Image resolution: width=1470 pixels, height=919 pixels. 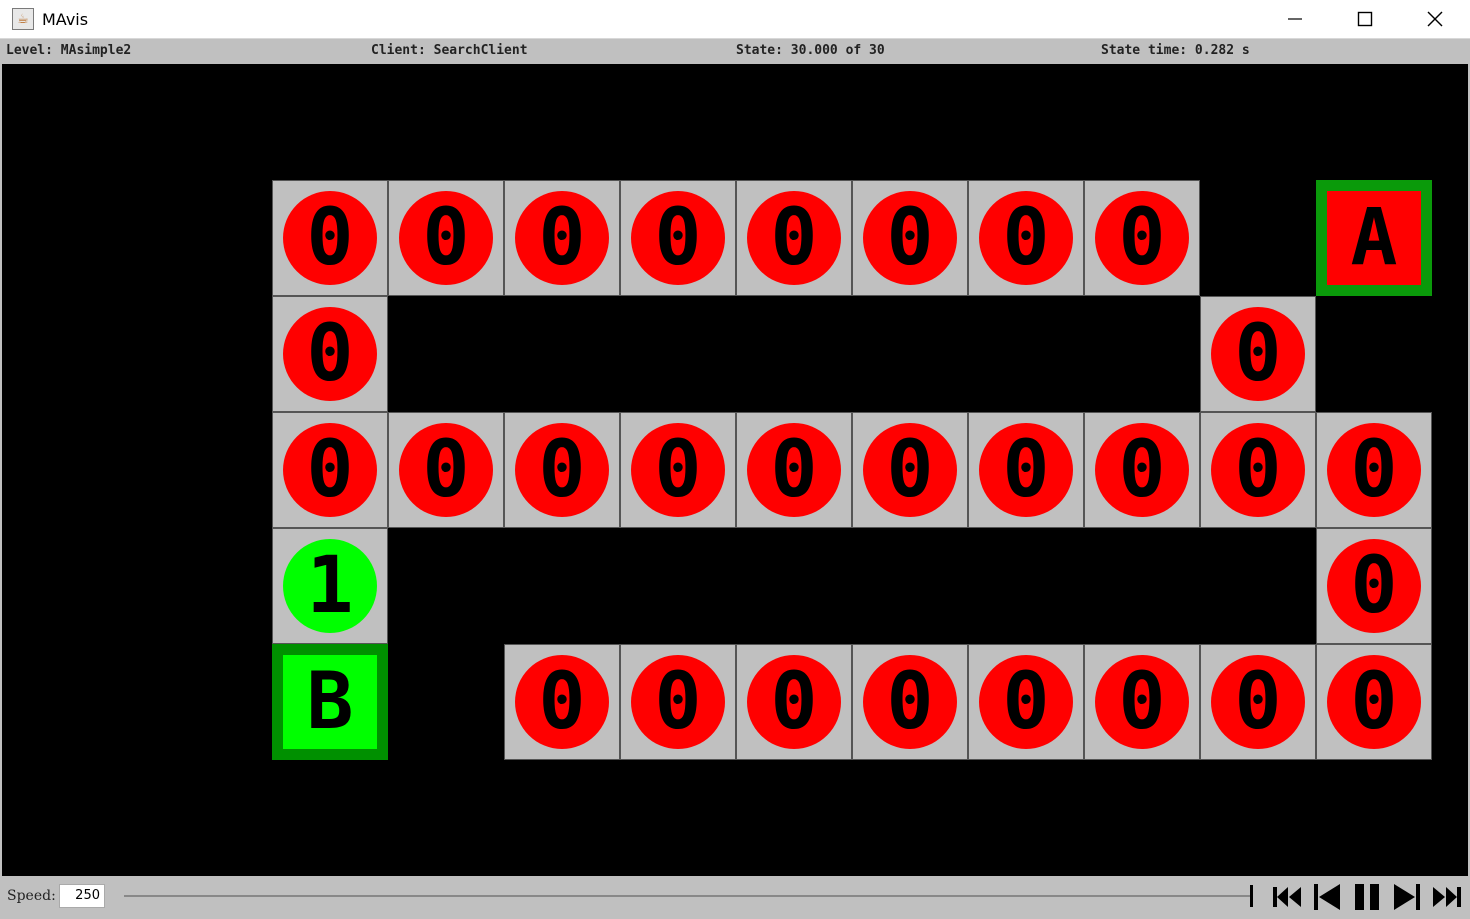 What do you see at coordinates (687, 896) in the screenshot?
I see `timeline-slider-track` at bounding box center [687, 896].